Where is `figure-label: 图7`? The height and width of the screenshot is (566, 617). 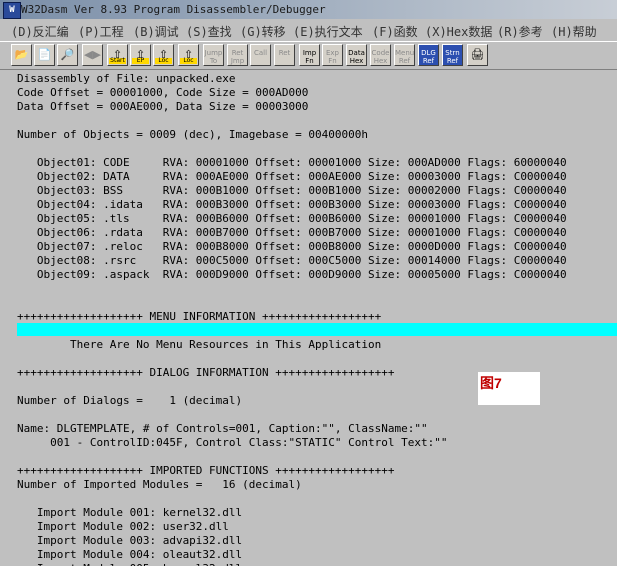
figure-label: 图7 is located at coordinates (491, 383).